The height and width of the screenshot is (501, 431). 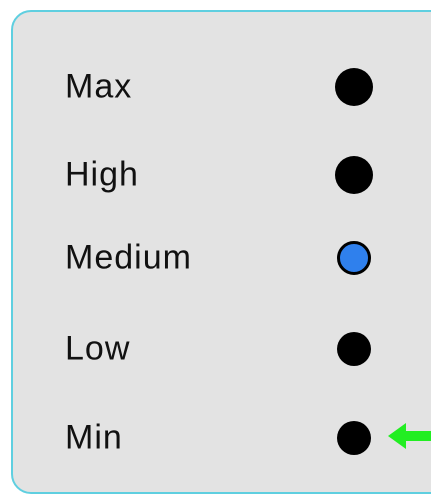 What do you see at coordinates (222, 175) in the screenshot?
I see `option-row-high: High` at bounding box center [222, 175].